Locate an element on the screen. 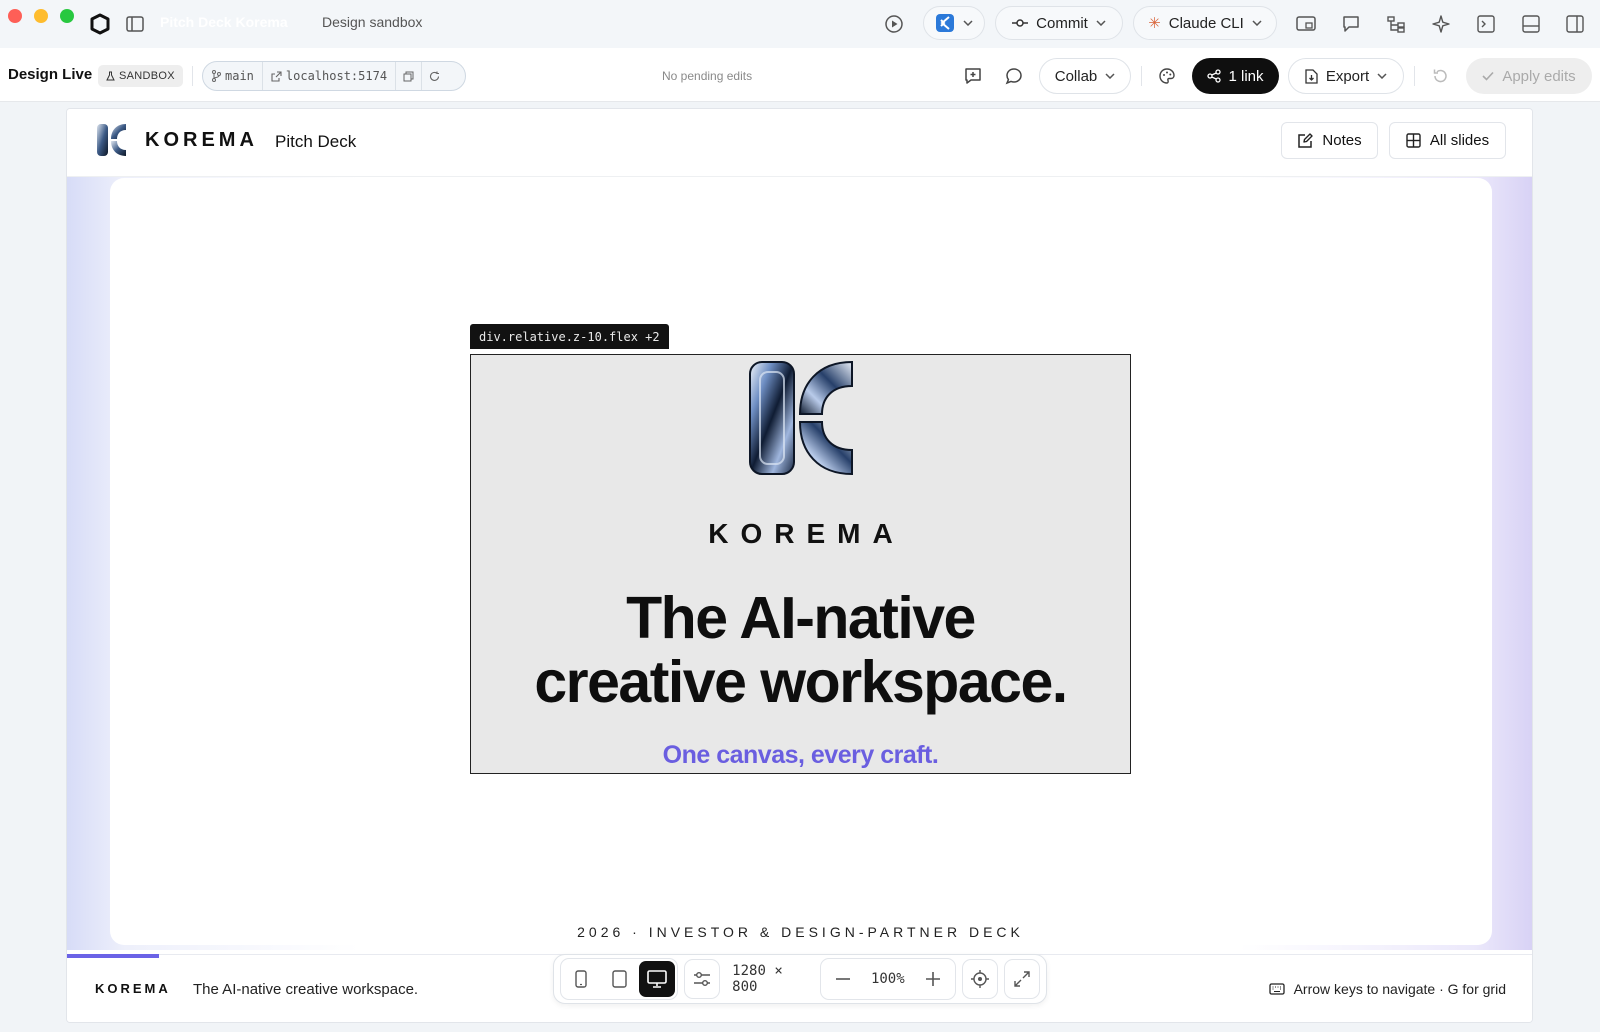 Image resolution: width=1600 pixels, height=1032 pixels. branch-name: main is located at coordinates (239, 76).